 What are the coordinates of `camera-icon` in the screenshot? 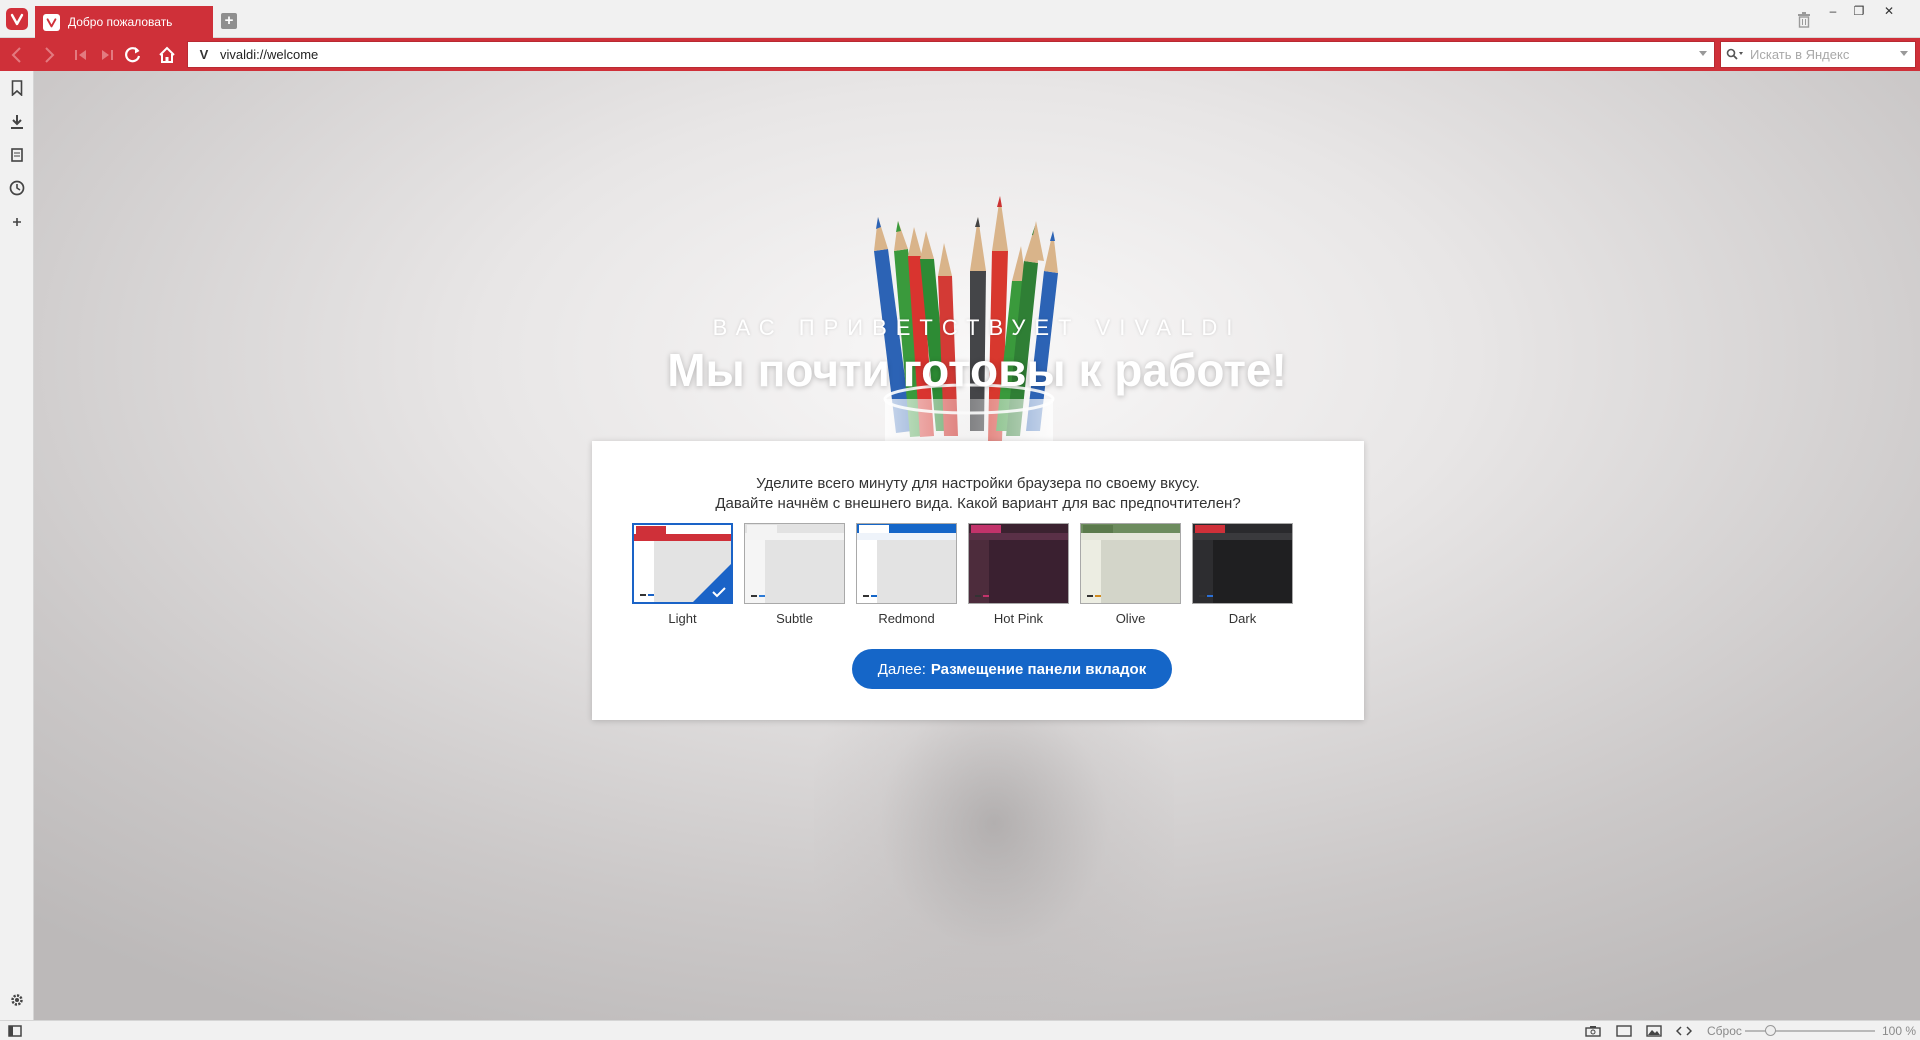 It's located at (1593, 1031).